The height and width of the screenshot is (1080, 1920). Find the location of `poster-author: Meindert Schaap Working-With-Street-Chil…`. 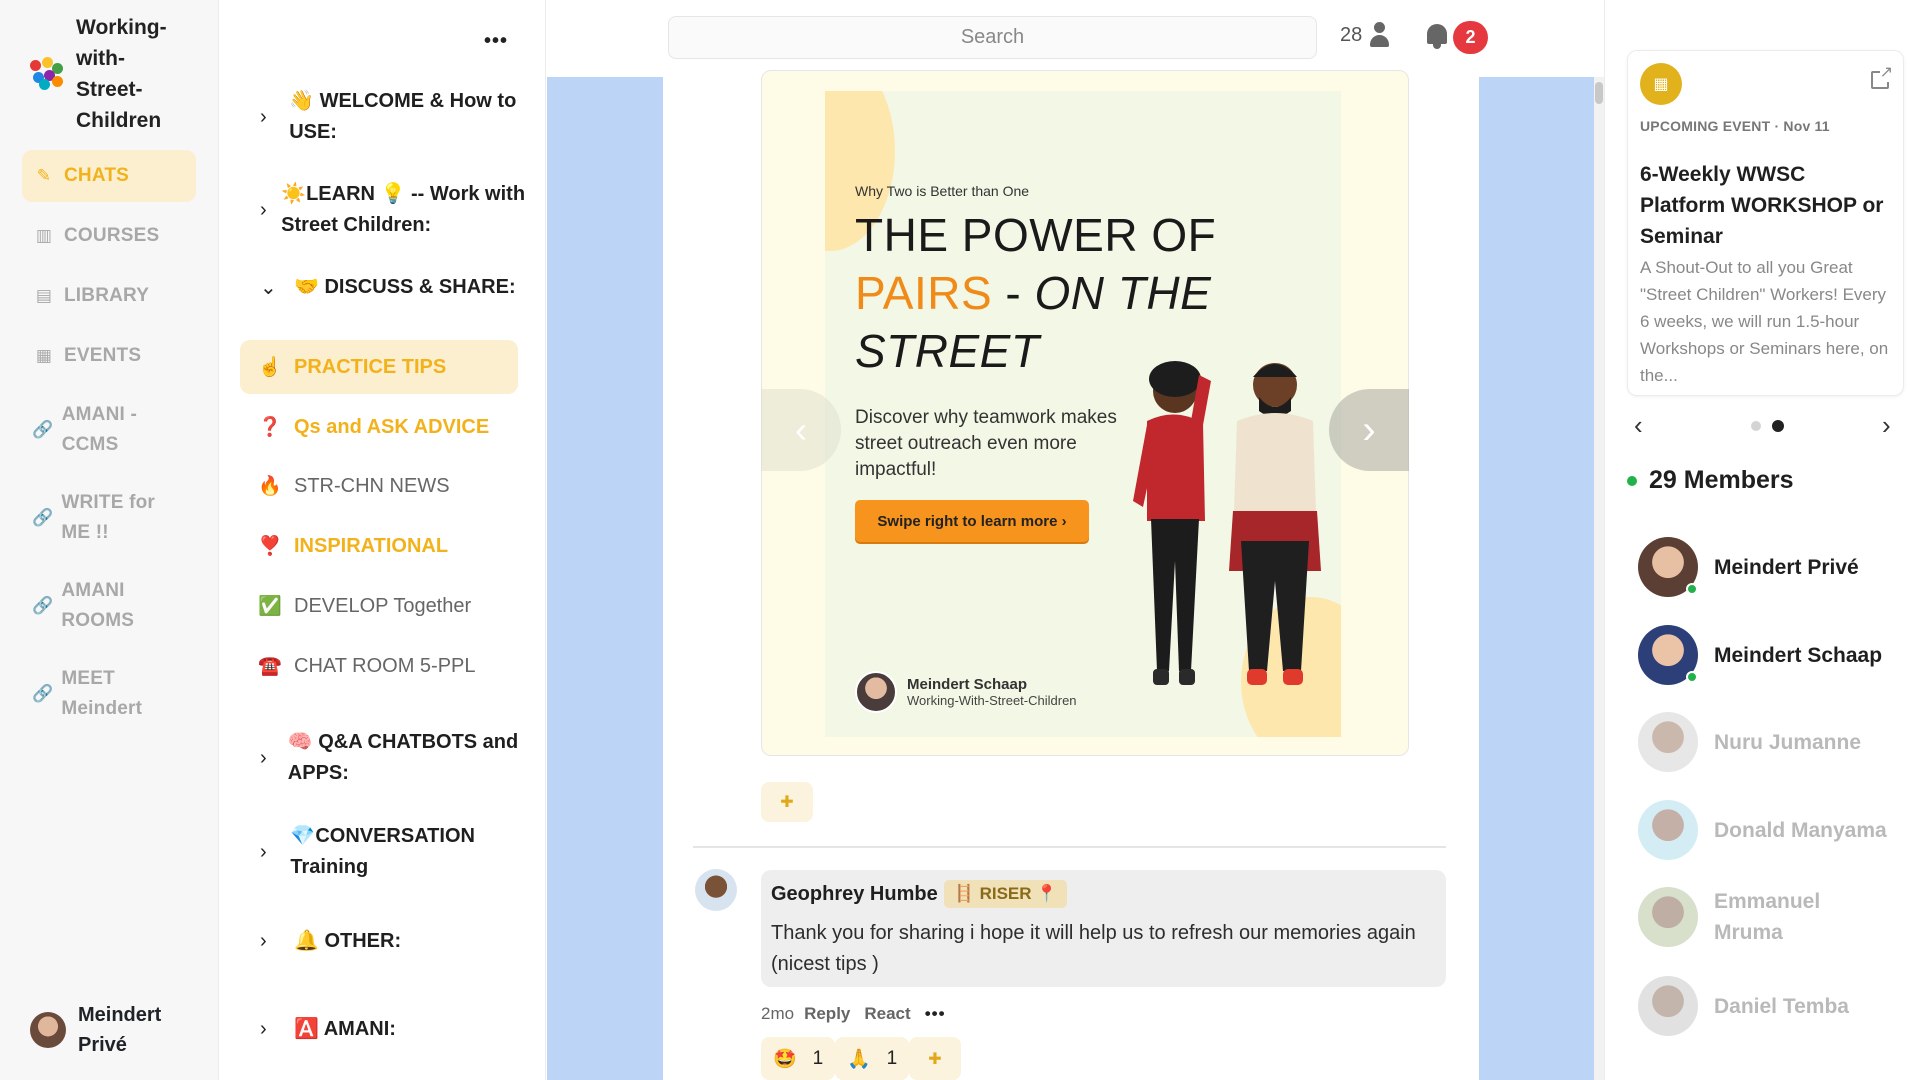

poster-author: Meindert Schaap Working-With-Street-Chil… is located at coordinates (966, 692).